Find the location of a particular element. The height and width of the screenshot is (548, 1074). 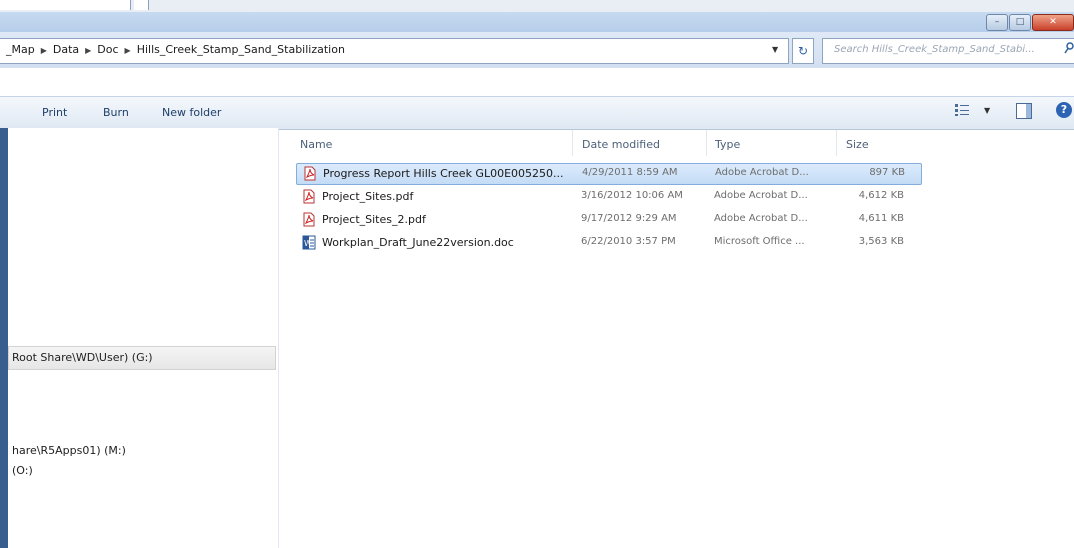

close-icon: ✕ is located at coordinates (1053, 22).